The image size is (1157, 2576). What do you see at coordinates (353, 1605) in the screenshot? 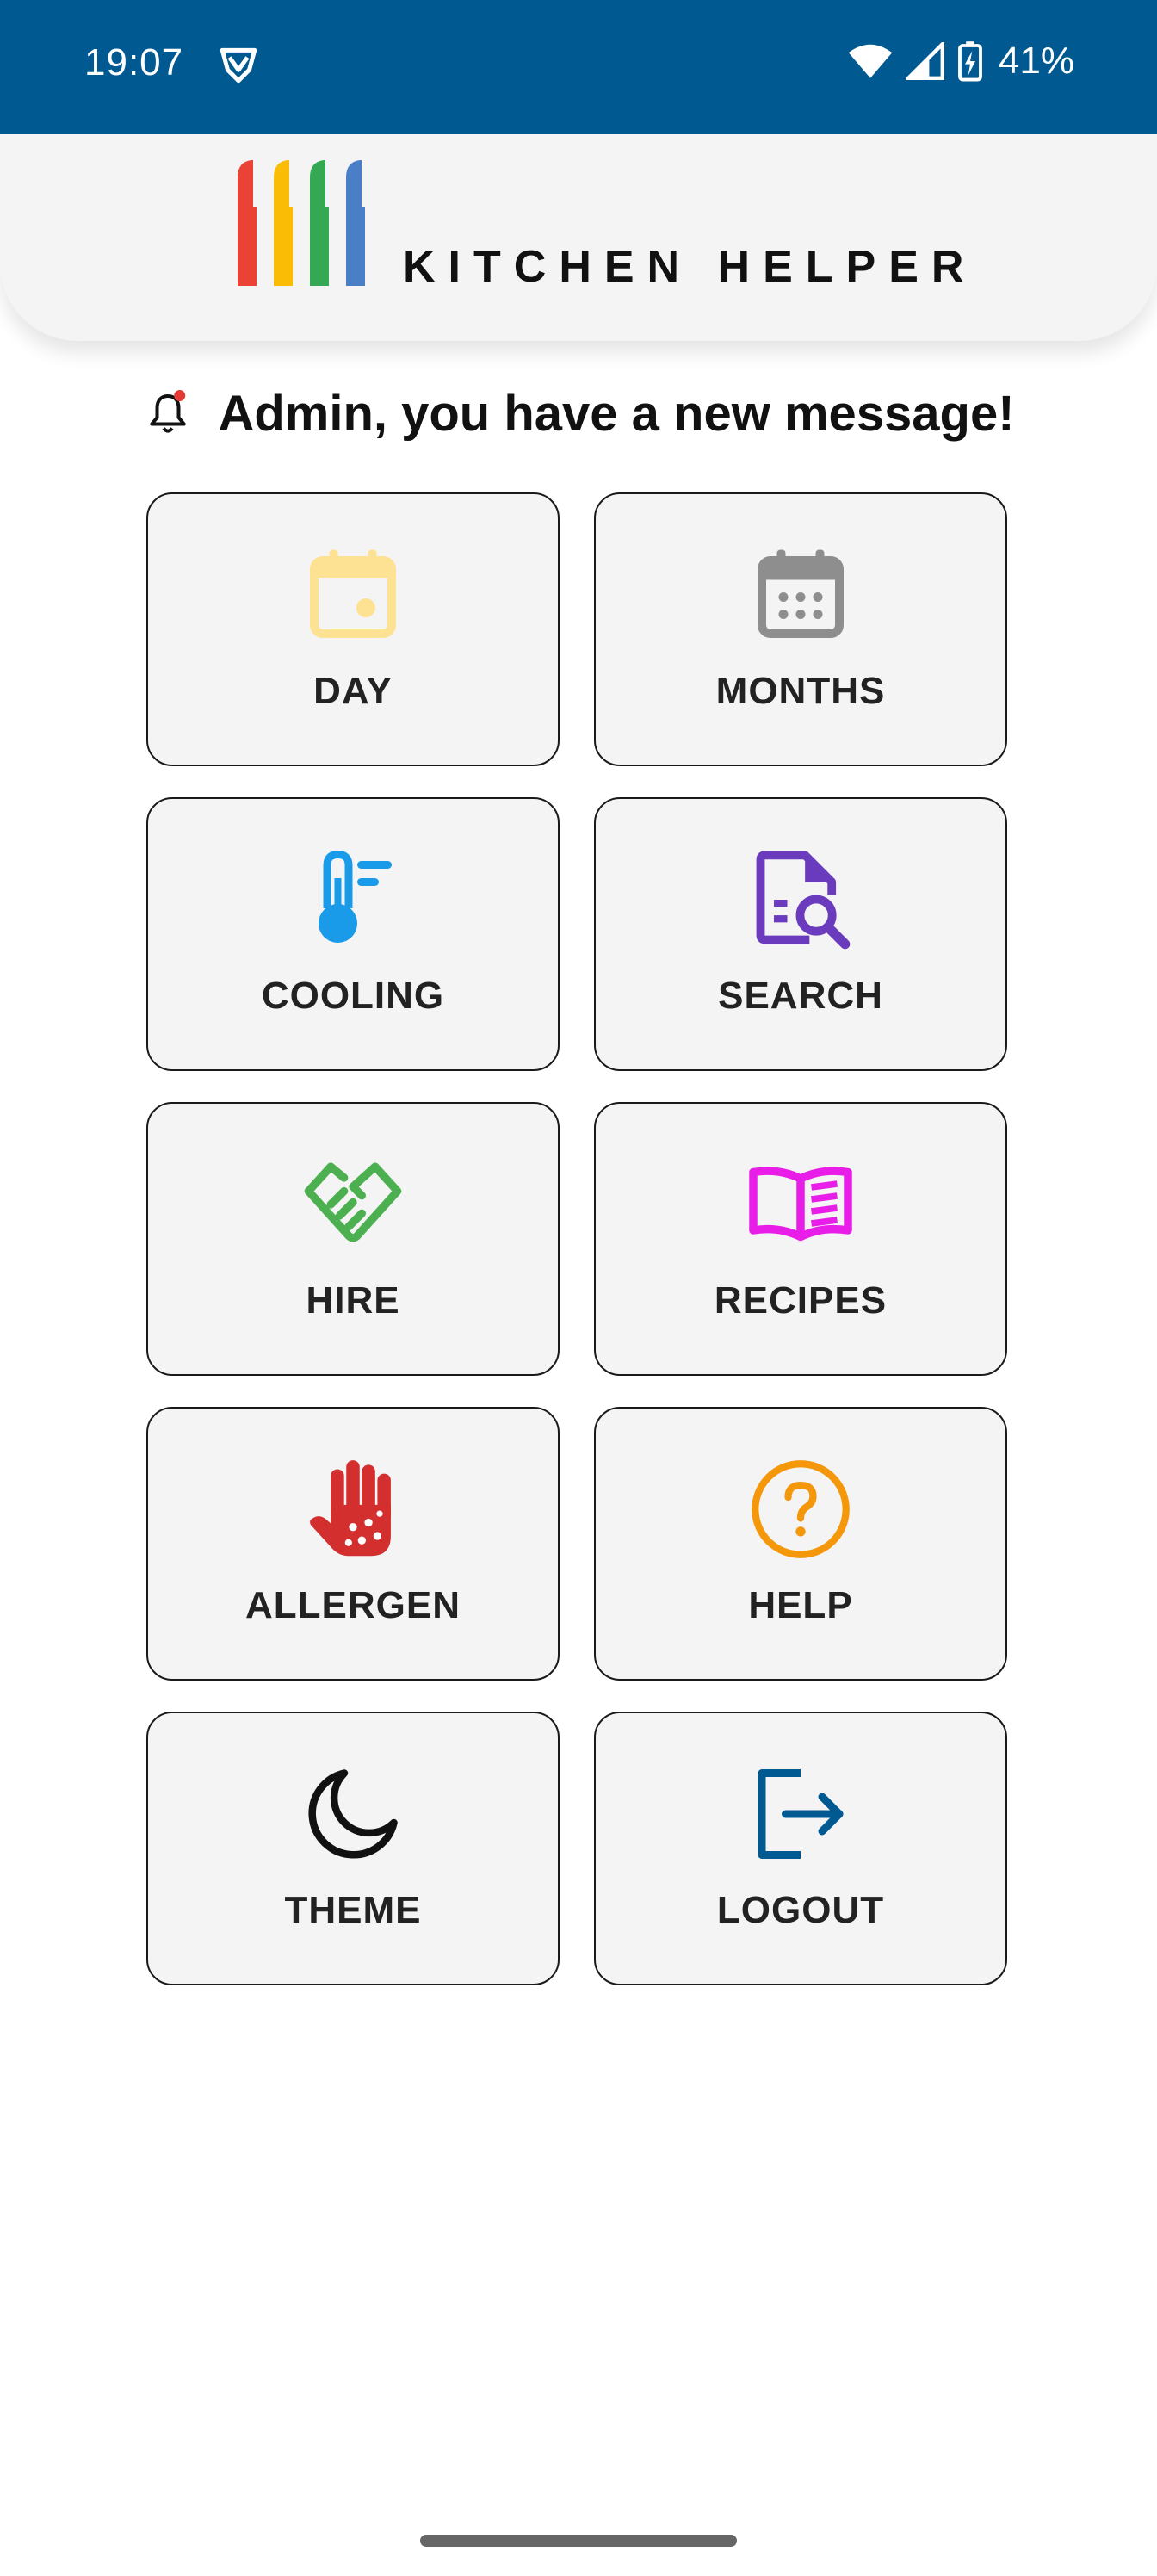
I see `allergen-label: ALLERGEN` at bounding box center [353, 1605].